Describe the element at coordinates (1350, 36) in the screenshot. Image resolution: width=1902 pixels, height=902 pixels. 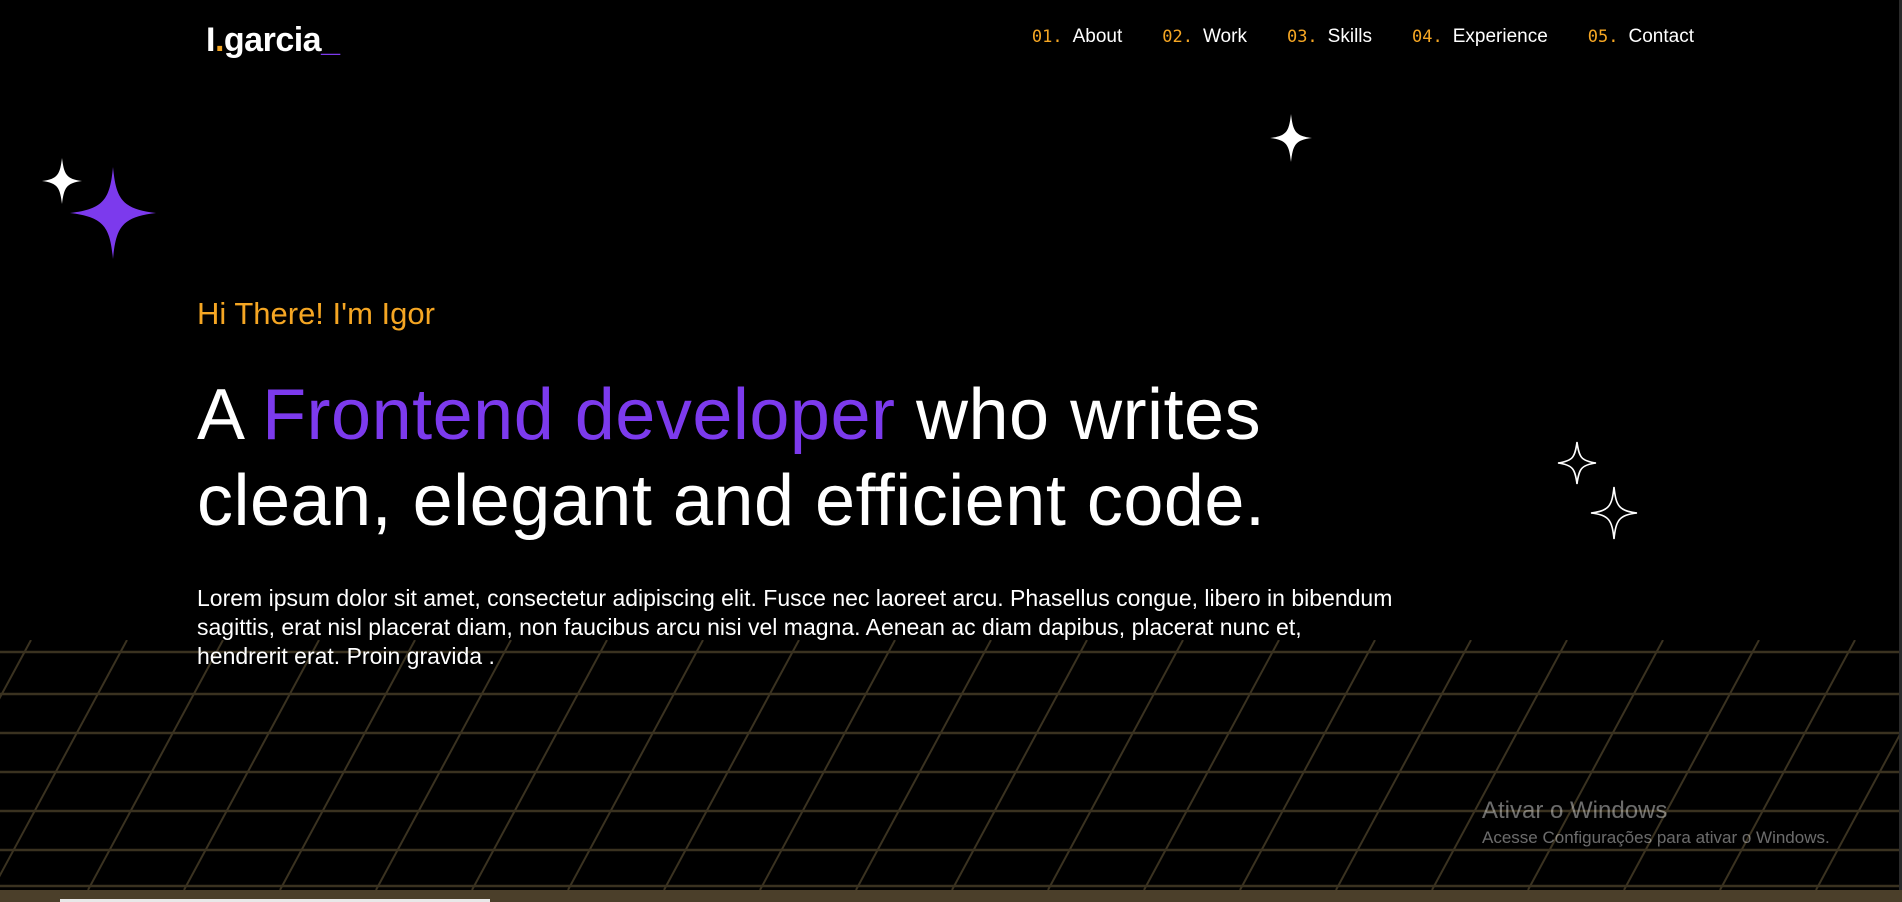
I see `nav-label: Skills` at that location.